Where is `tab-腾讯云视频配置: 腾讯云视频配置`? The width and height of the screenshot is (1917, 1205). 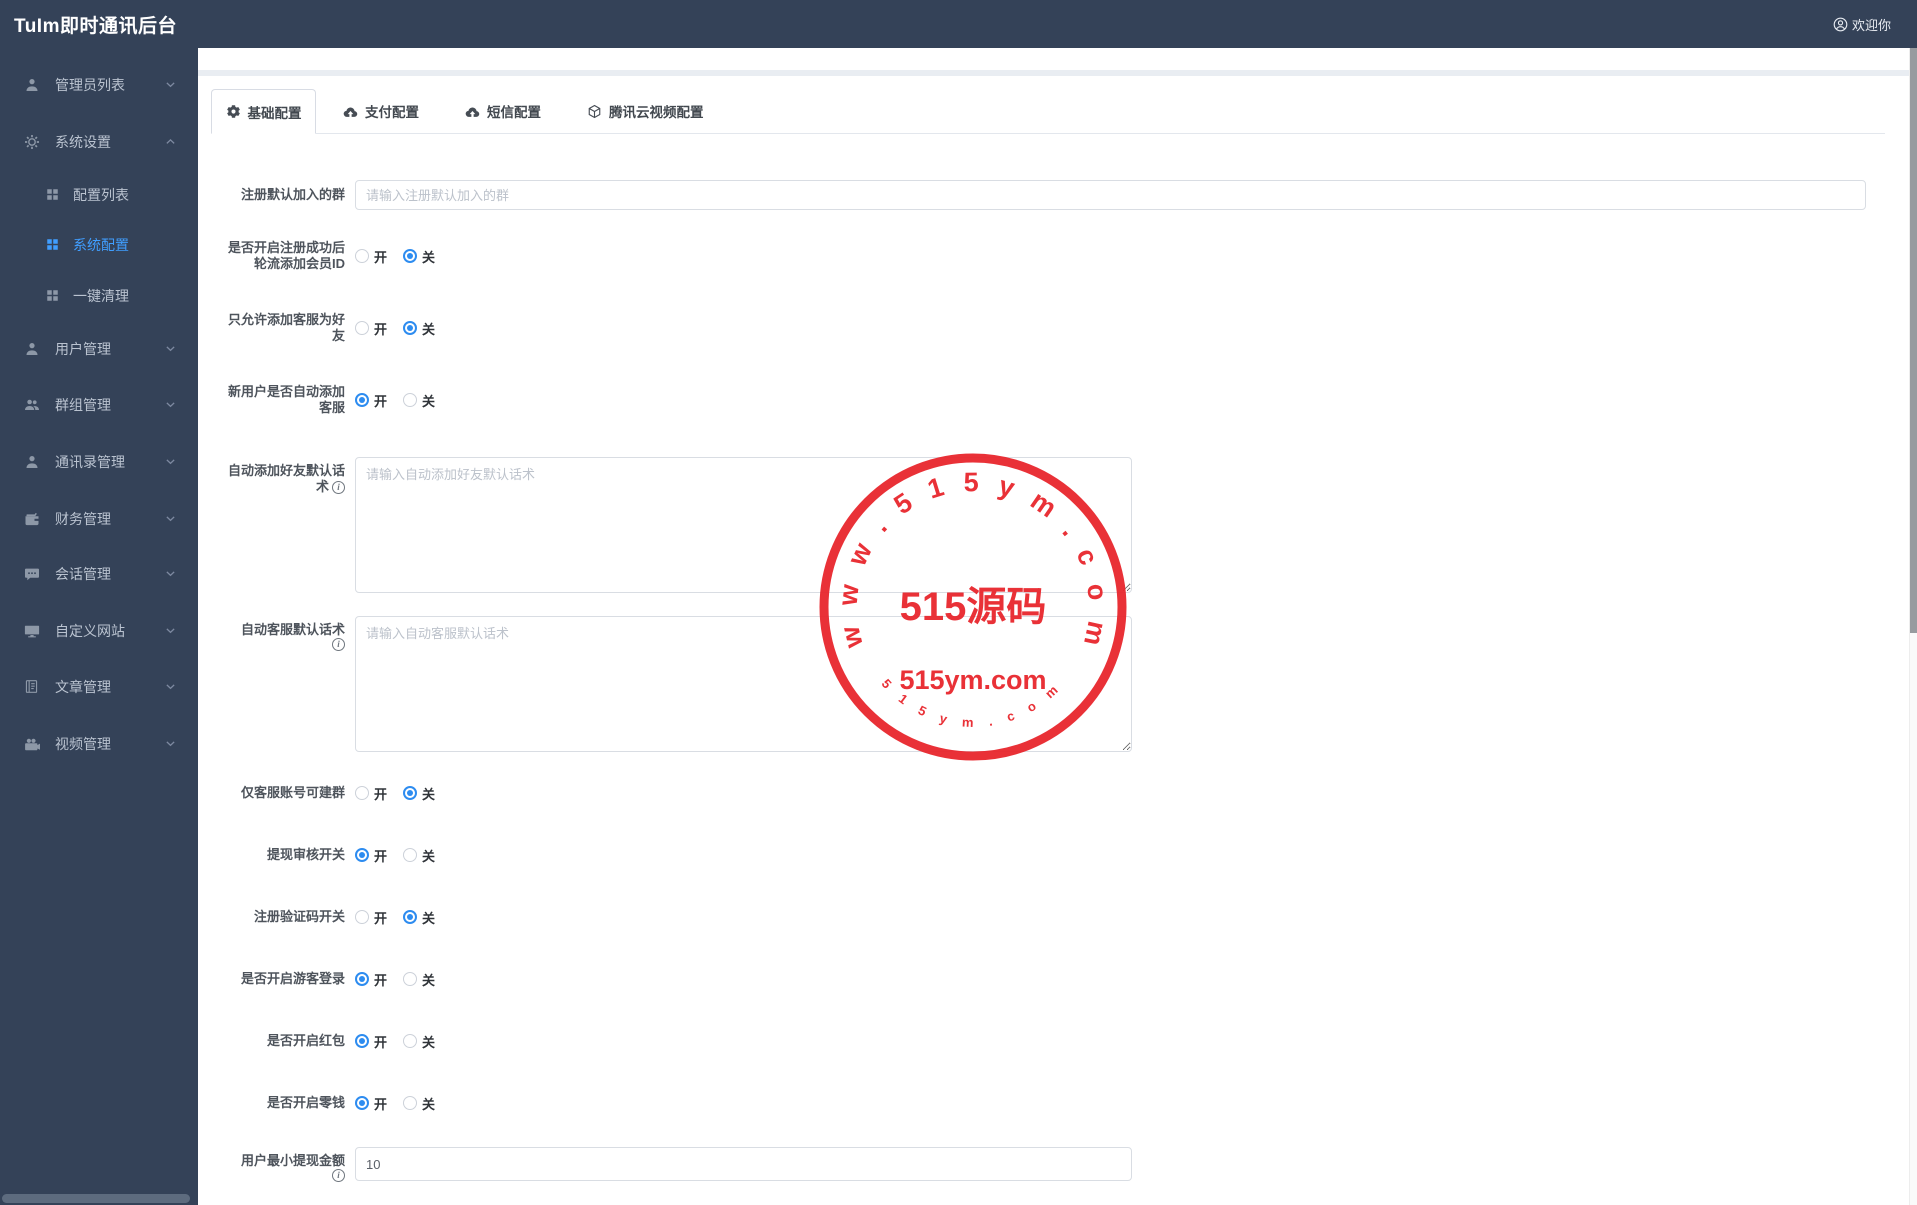 tab-腾讯云视频配置: 腾讯云视频配置 is located at coordinates (645, 111).